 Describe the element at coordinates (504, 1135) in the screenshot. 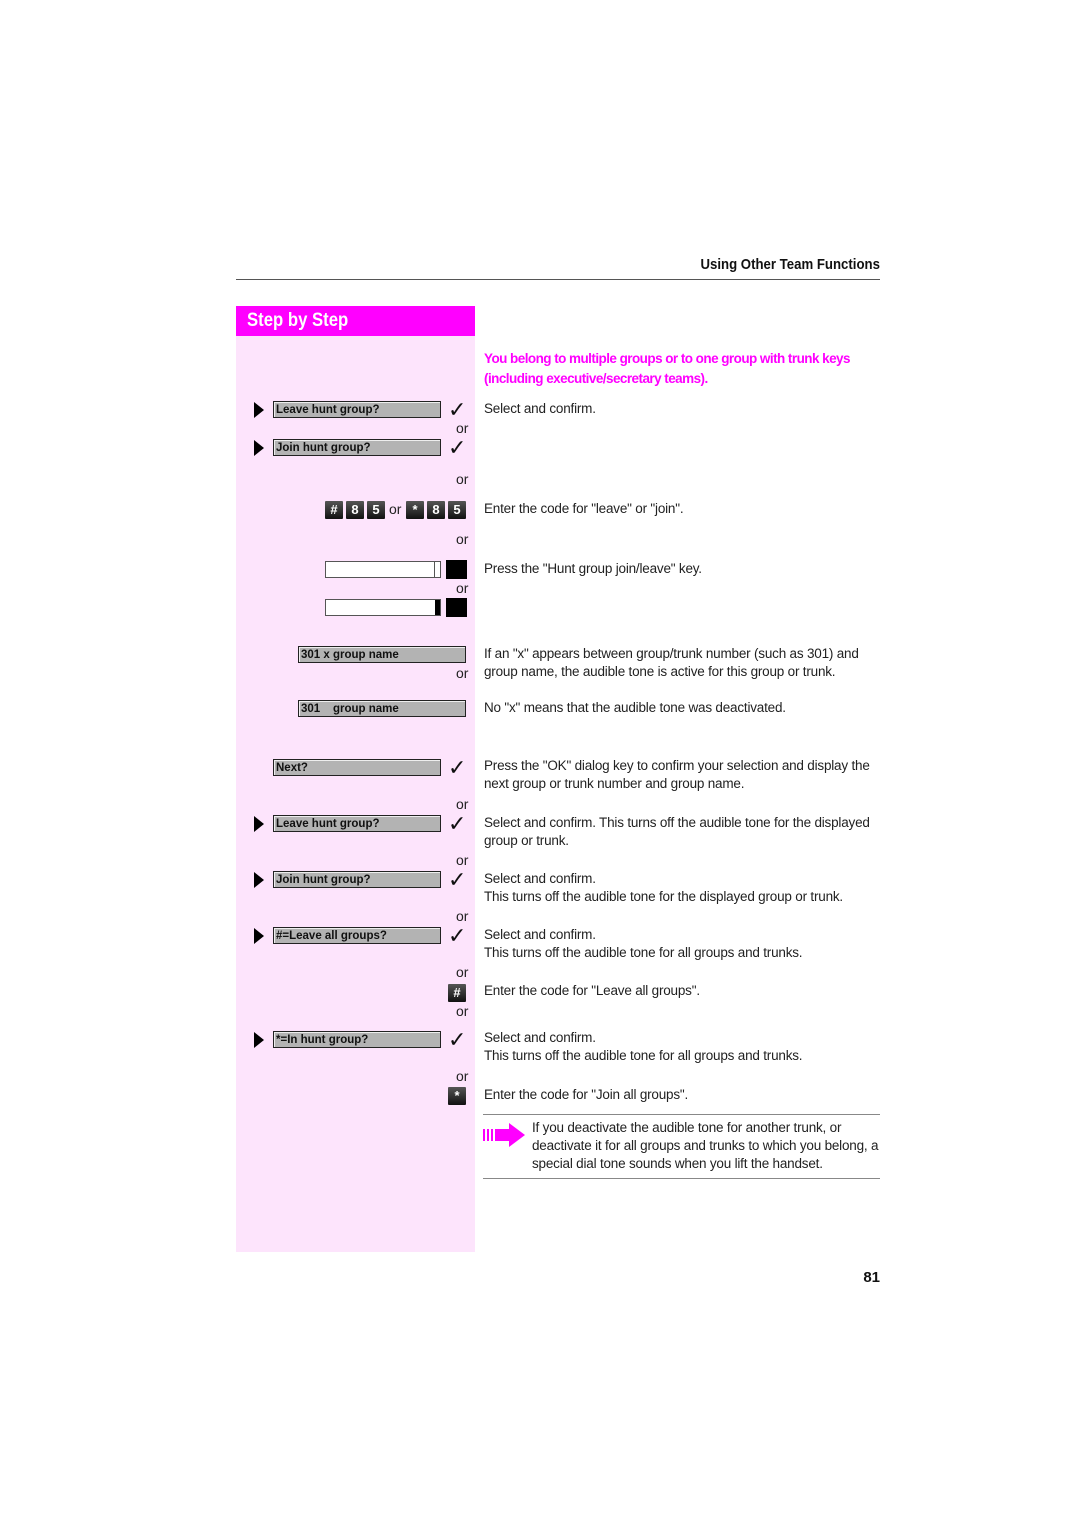

I see `note-arrow-icon` at that location.